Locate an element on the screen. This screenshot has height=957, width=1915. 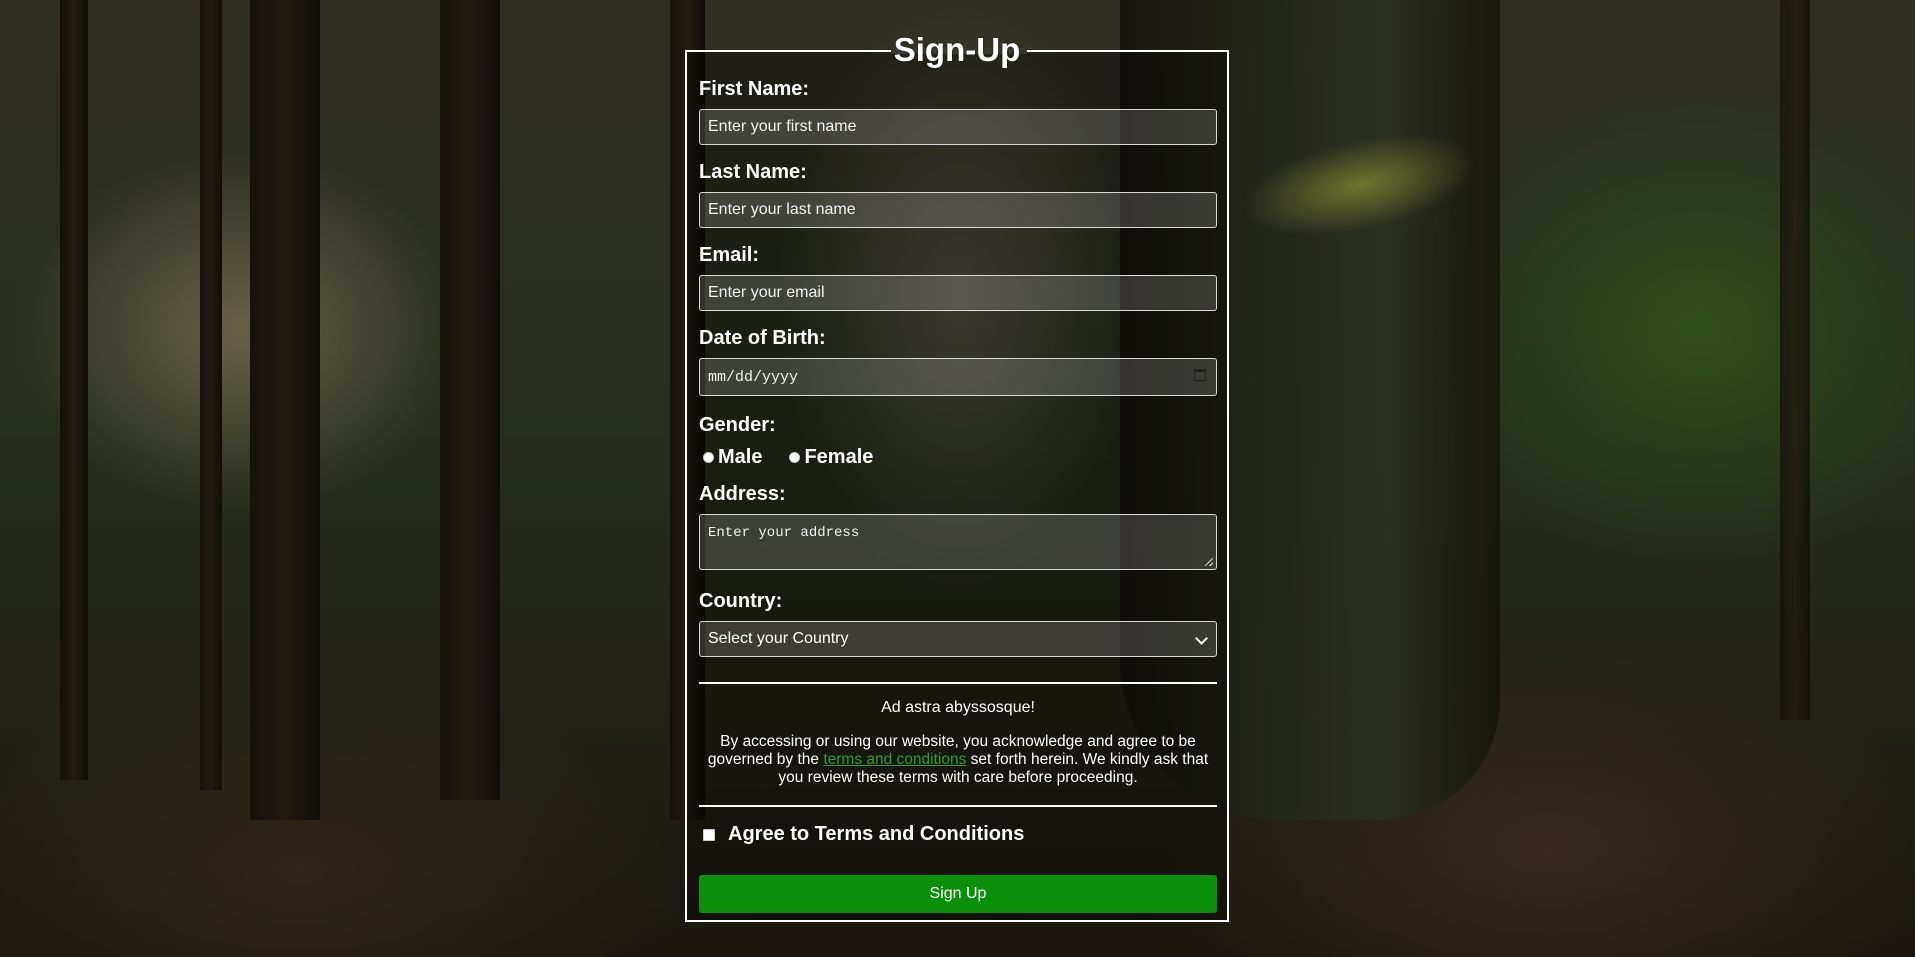
last-name-label: Last Name: is located at coordinates (753, 172).